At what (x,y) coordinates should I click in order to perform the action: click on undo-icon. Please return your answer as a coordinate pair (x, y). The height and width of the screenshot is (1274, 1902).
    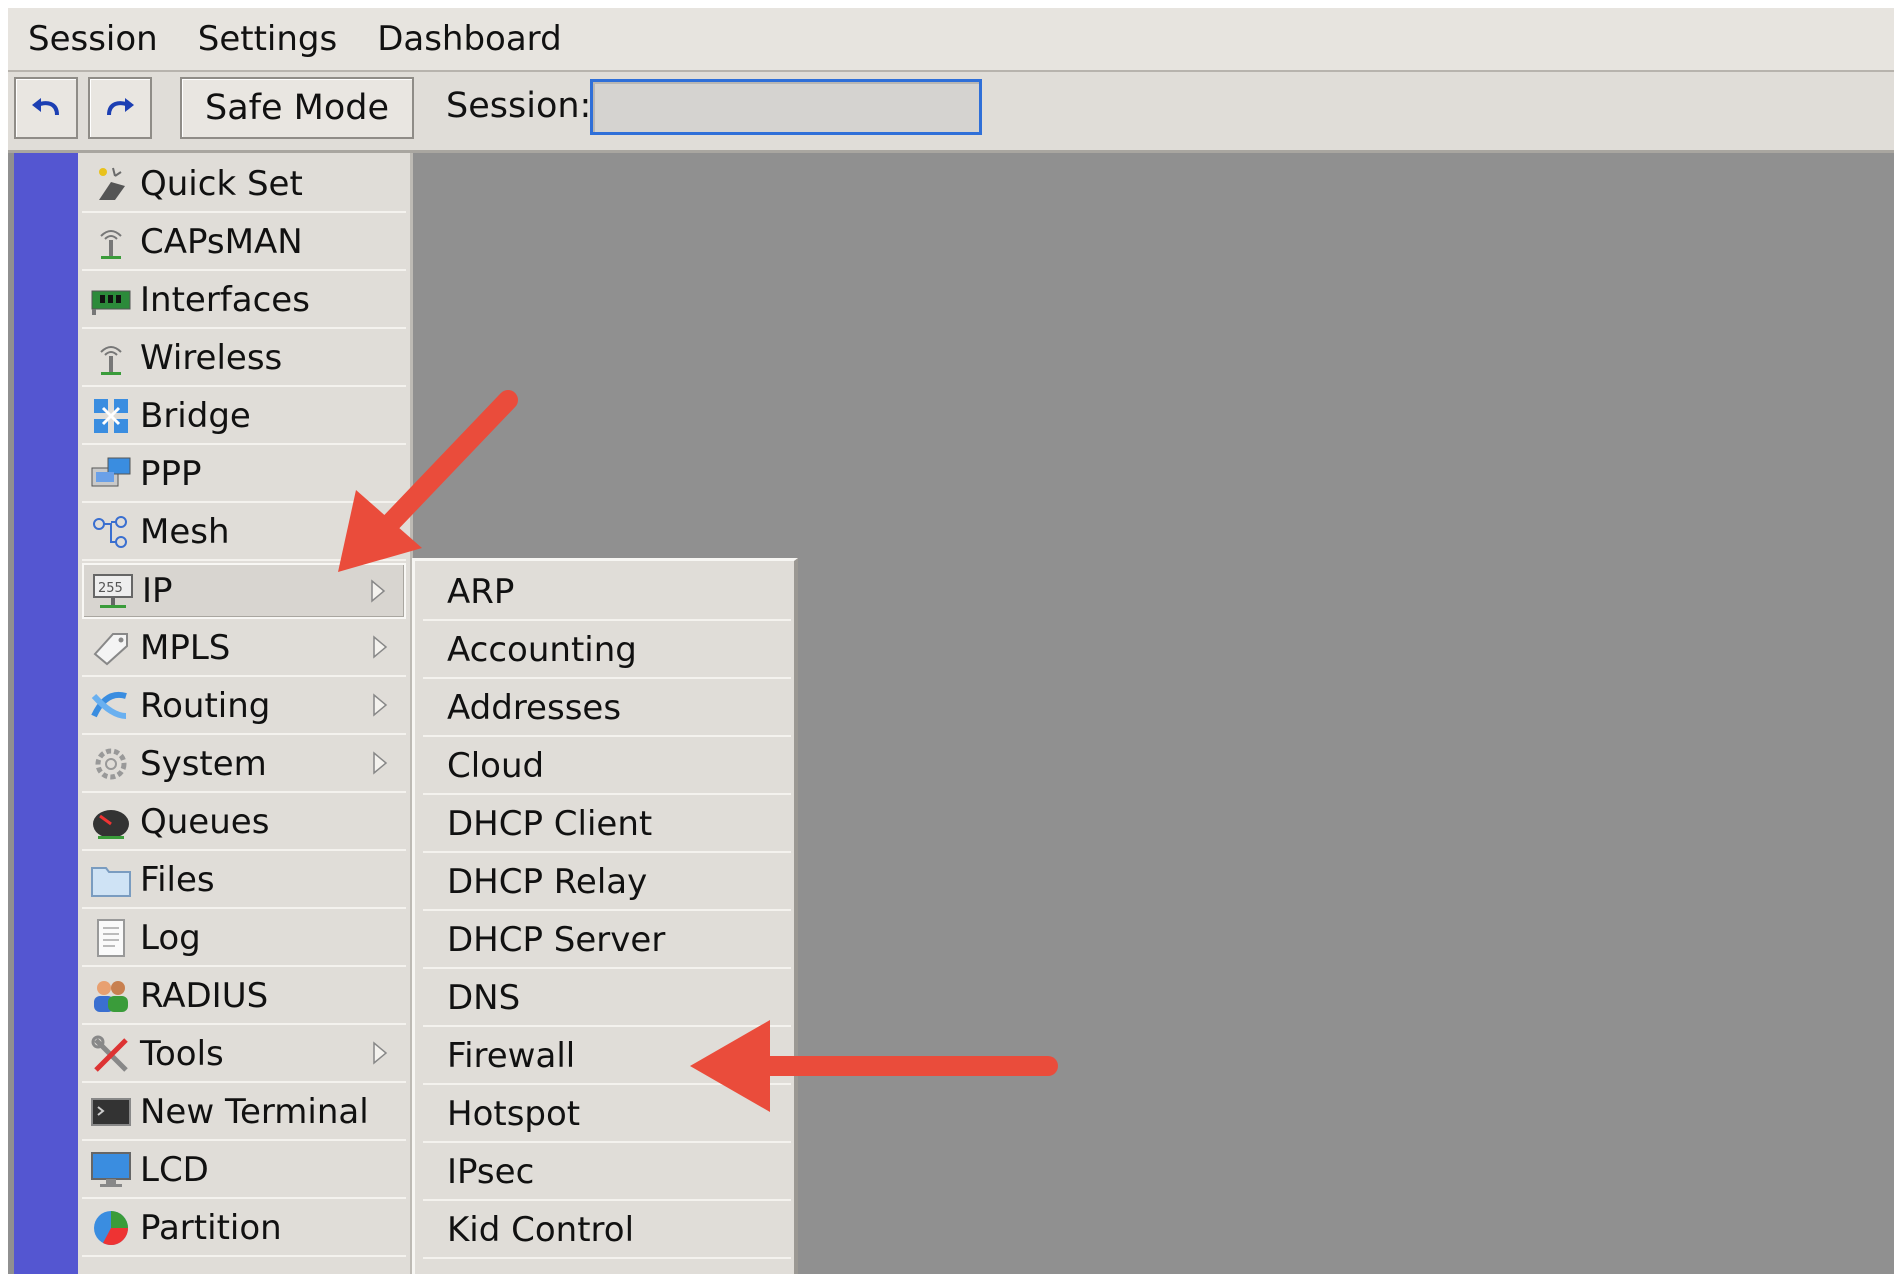
    Looking at the image, I should click on (45, 107).